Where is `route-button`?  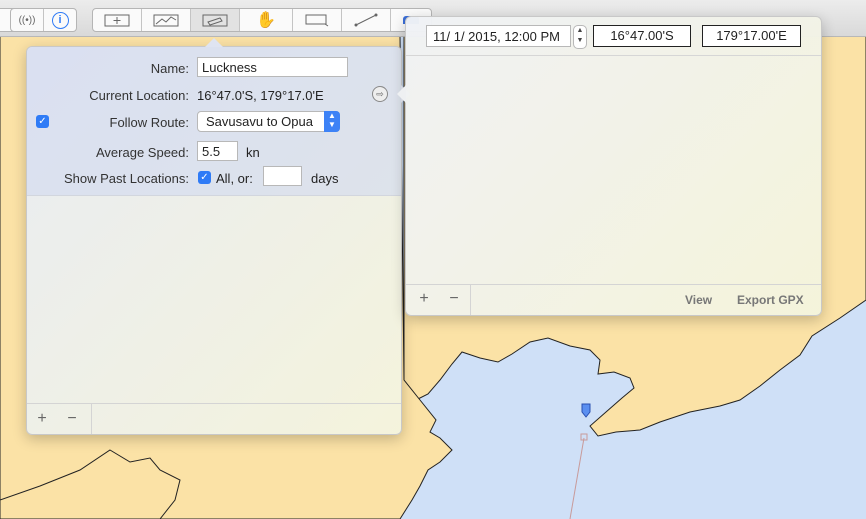
route-button is located at coordinates (166, 20).